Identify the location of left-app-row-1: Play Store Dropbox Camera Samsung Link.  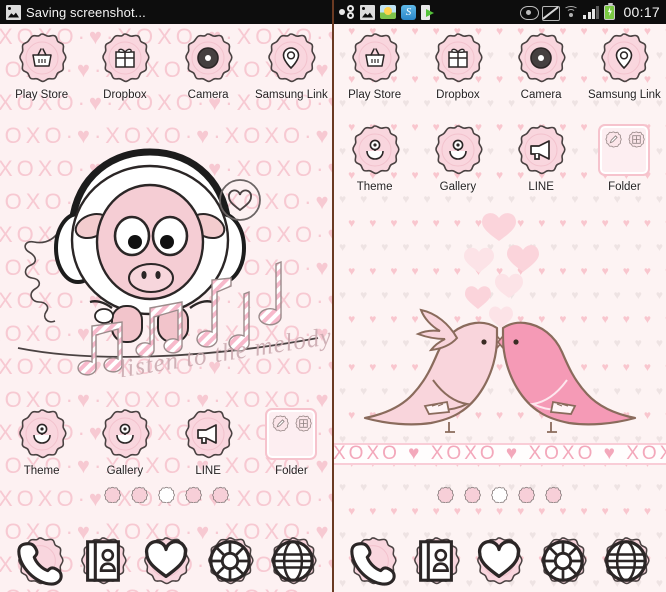
(166, 66).